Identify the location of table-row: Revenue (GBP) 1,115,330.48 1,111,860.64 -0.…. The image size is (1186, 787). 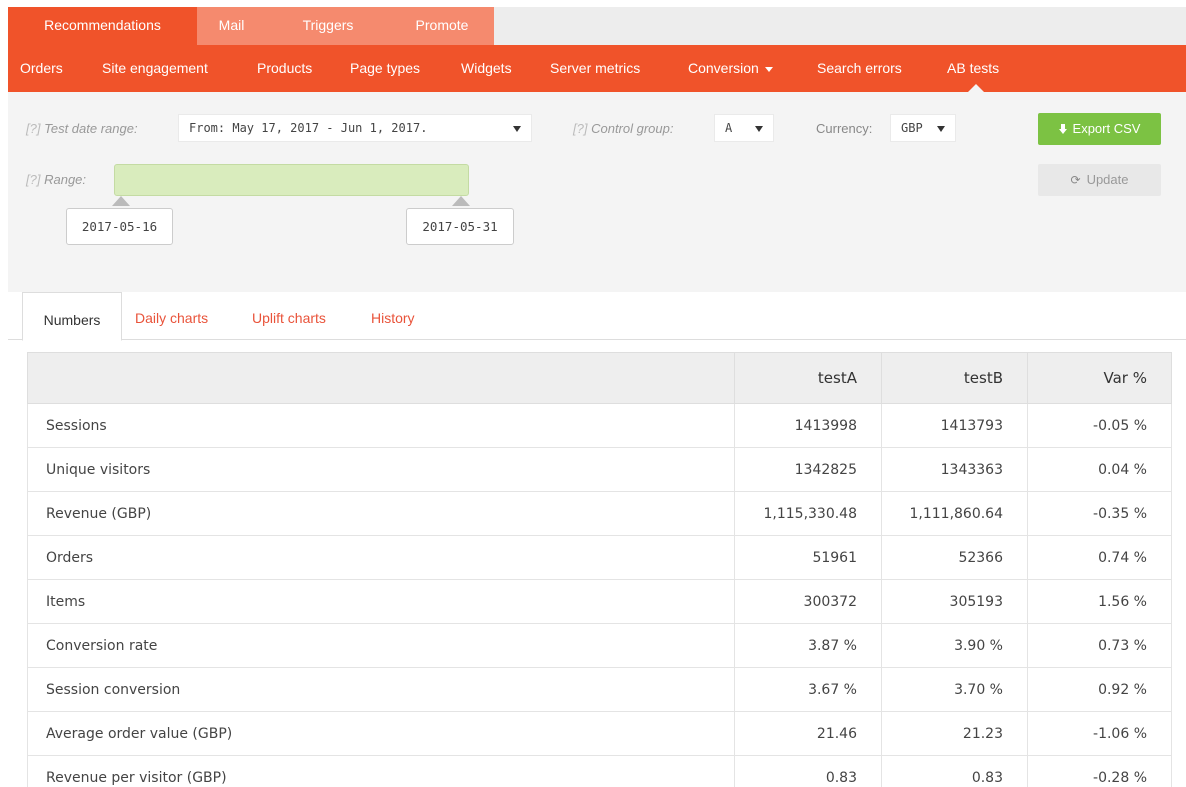
(599, 513).